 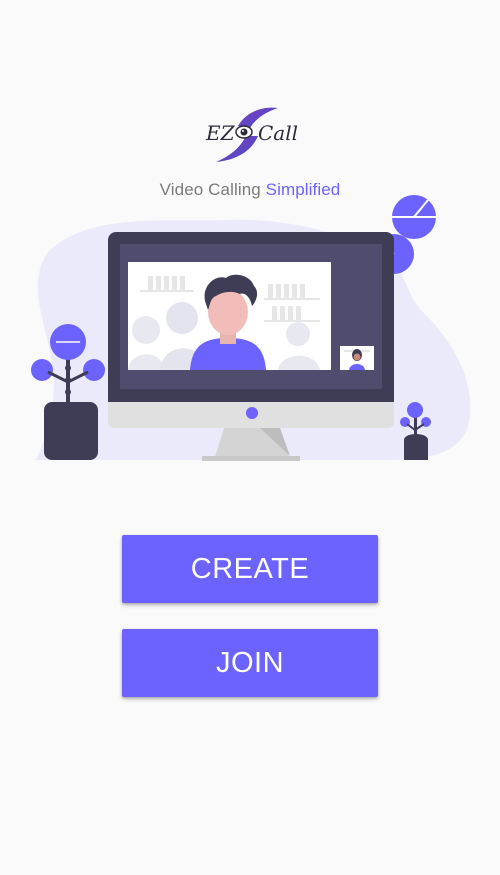 What do you see at coordinates (251, 134) in the screenshot?
I see `app-logo: EZ Call` at bounding box center [251, 134].